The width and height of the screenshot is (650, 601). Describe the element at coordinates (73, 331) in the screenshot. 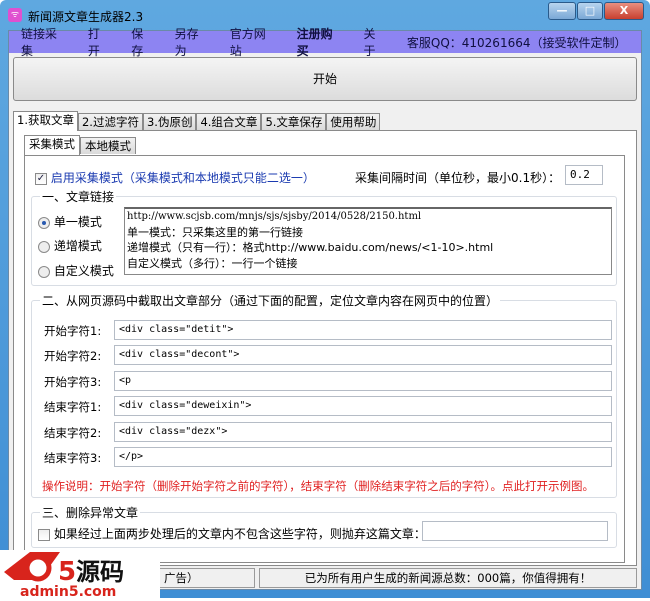

I see `field-label: 开始字符1:` at that location.